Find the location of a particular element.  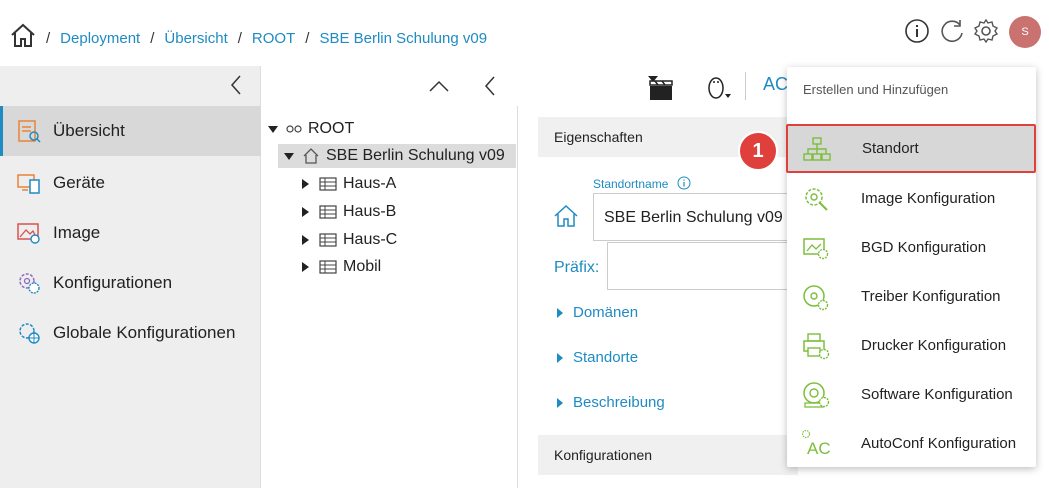

clapperboard-icon is located at coordinates (660, 87).